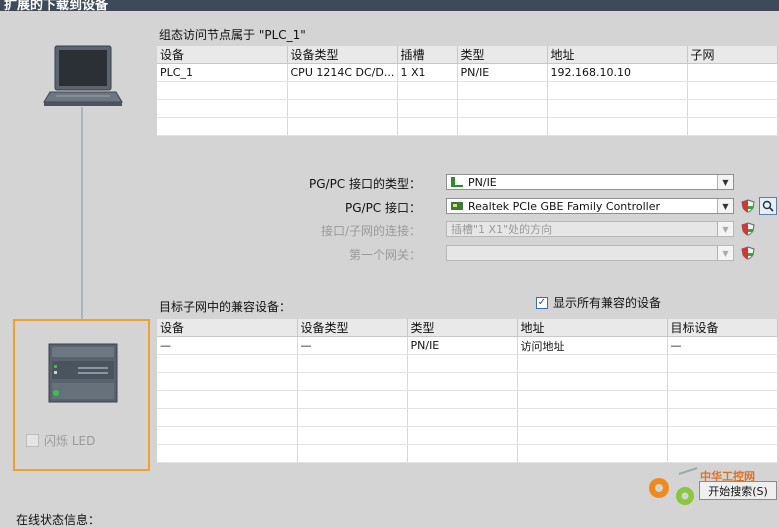  What do you see at coordinates (83, 75) in the screenshot?
I see `pgpc-laptop-icon` at bounding box center [83, 75].